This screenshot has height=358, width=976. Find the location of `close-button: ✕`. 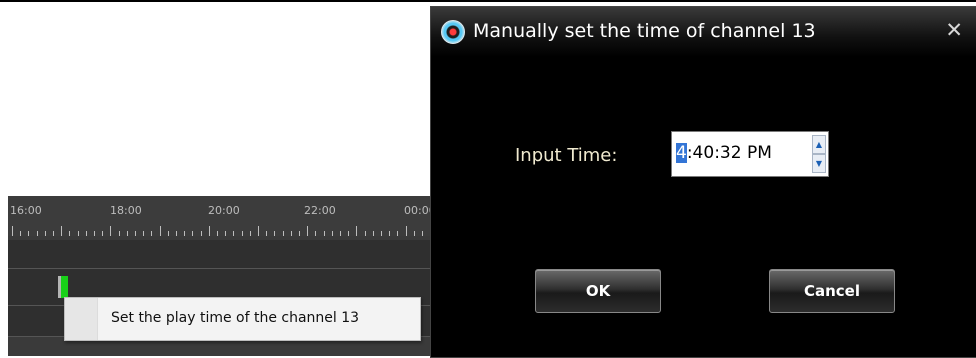

close-button: ✕ is located at coordinates (954, 30).